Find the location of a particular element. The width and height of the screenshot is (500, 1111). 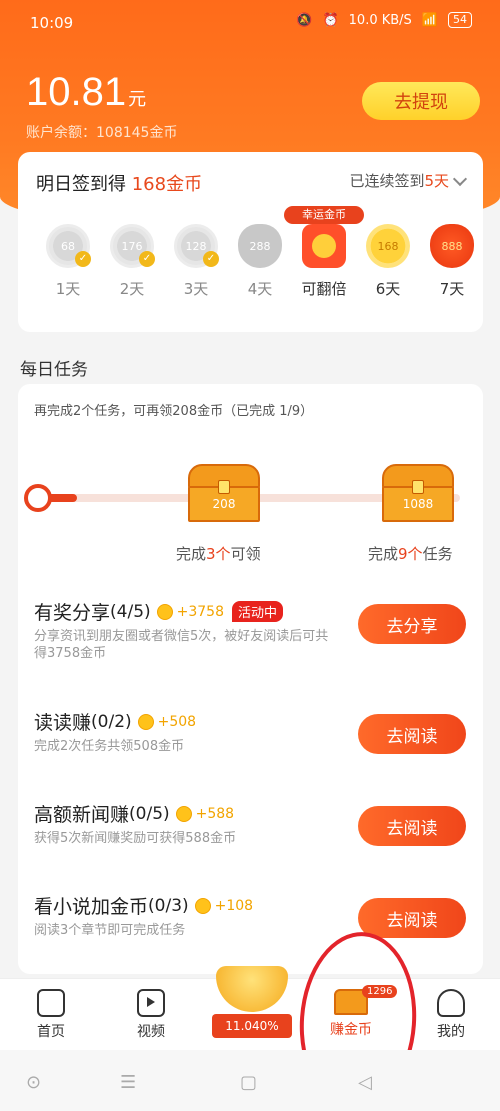

tab-video: 视频 is located at coordinates (151, 1015).